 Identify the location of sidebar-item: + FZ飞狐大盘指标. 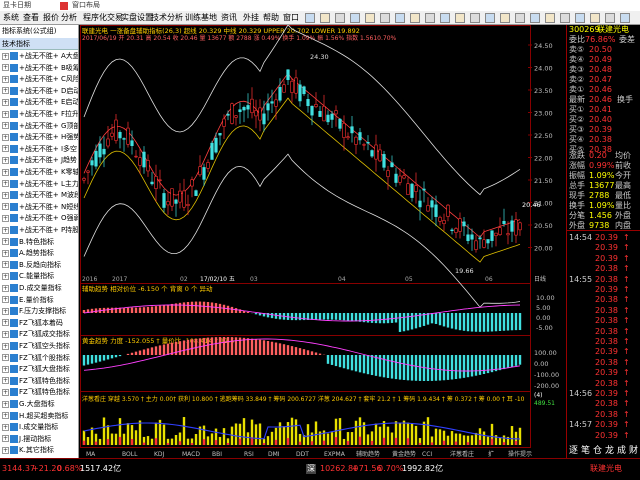
(39, 370).